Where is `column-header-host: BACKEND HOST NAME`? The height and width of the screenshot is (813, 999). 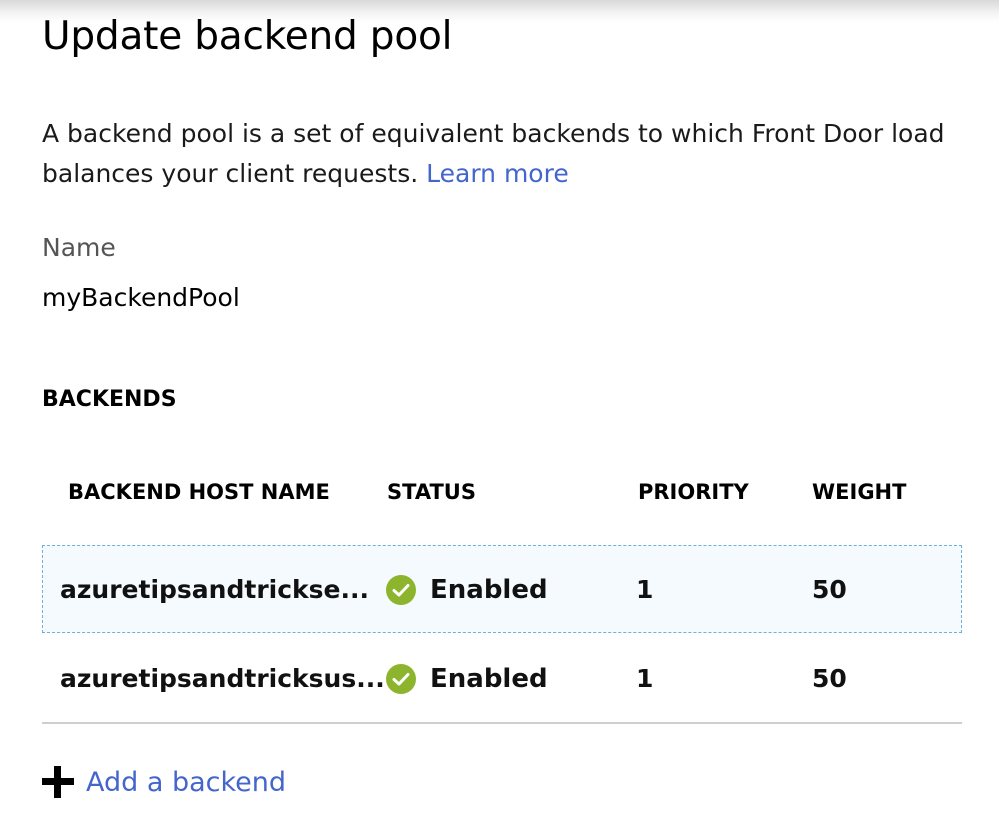 column-header-host: BACKEND HOST NAME is located at coordinates (199, 492).